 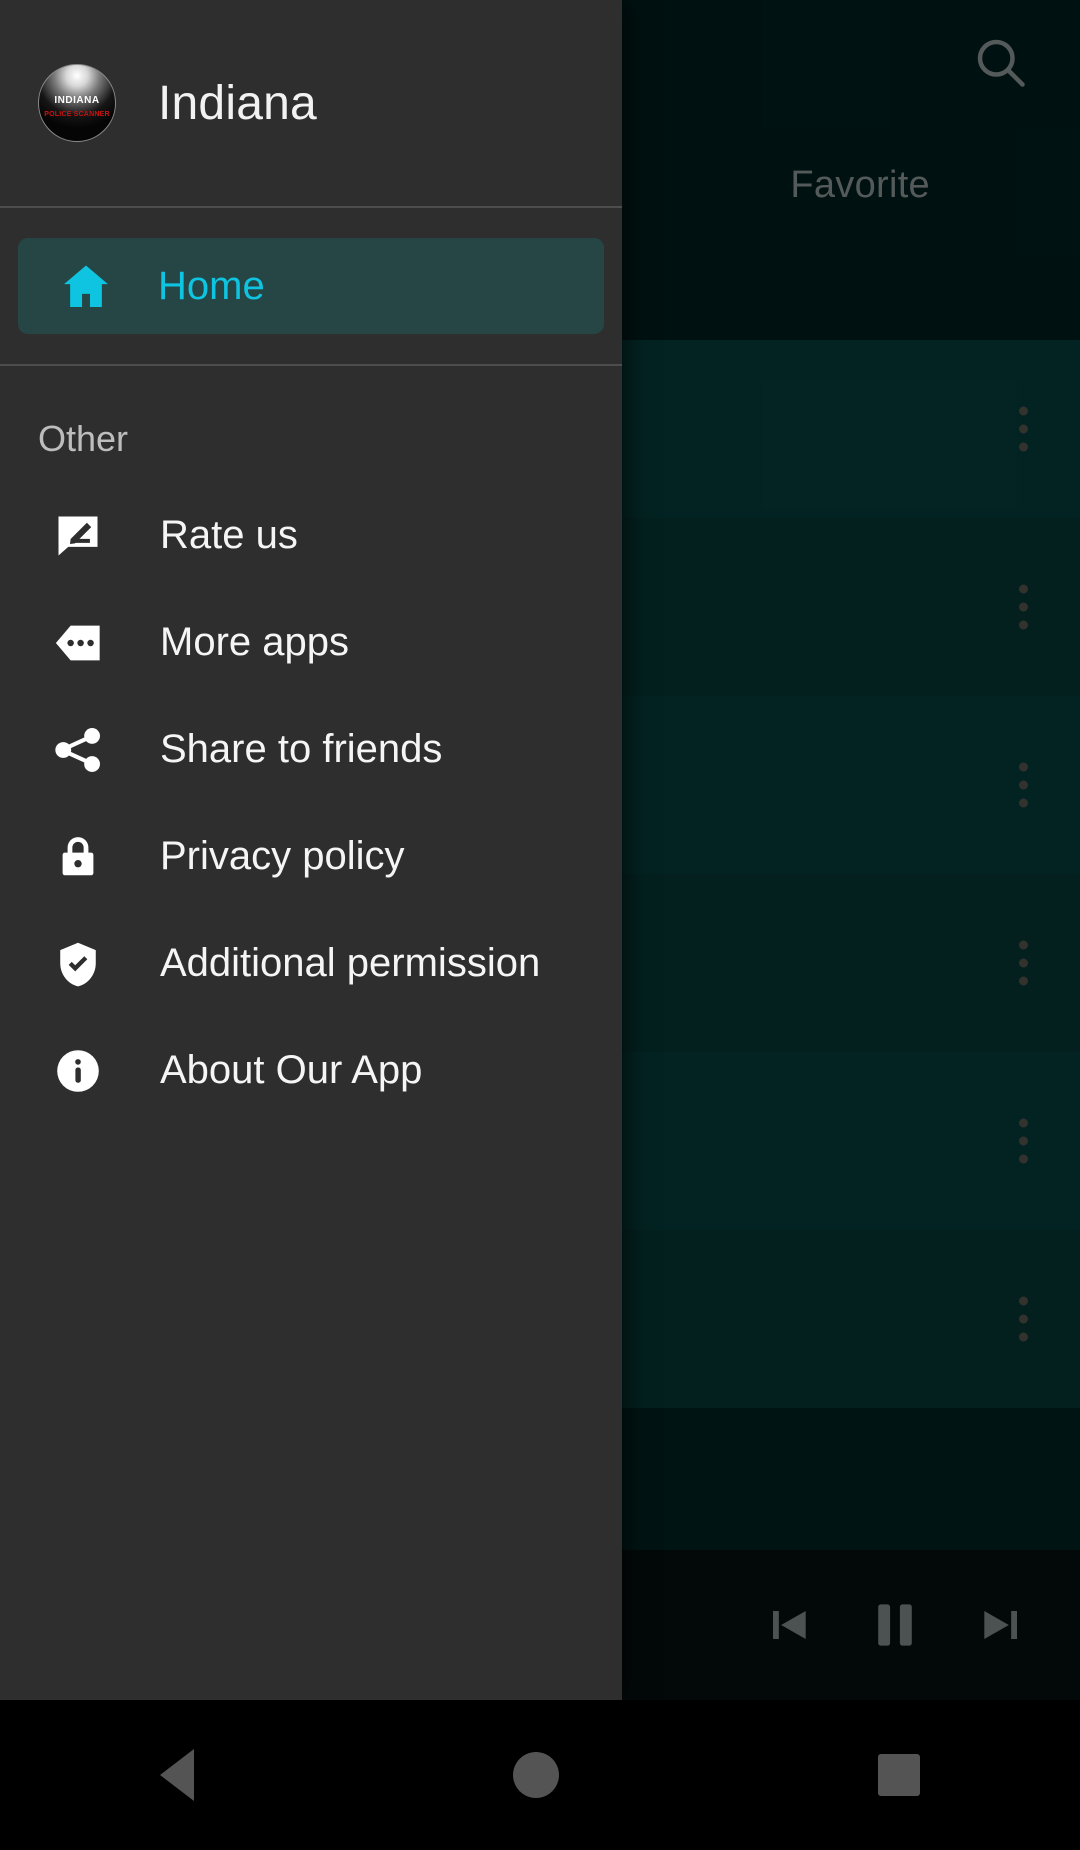 I want to click on app-title: Indiana, so click(x=237, y=103).